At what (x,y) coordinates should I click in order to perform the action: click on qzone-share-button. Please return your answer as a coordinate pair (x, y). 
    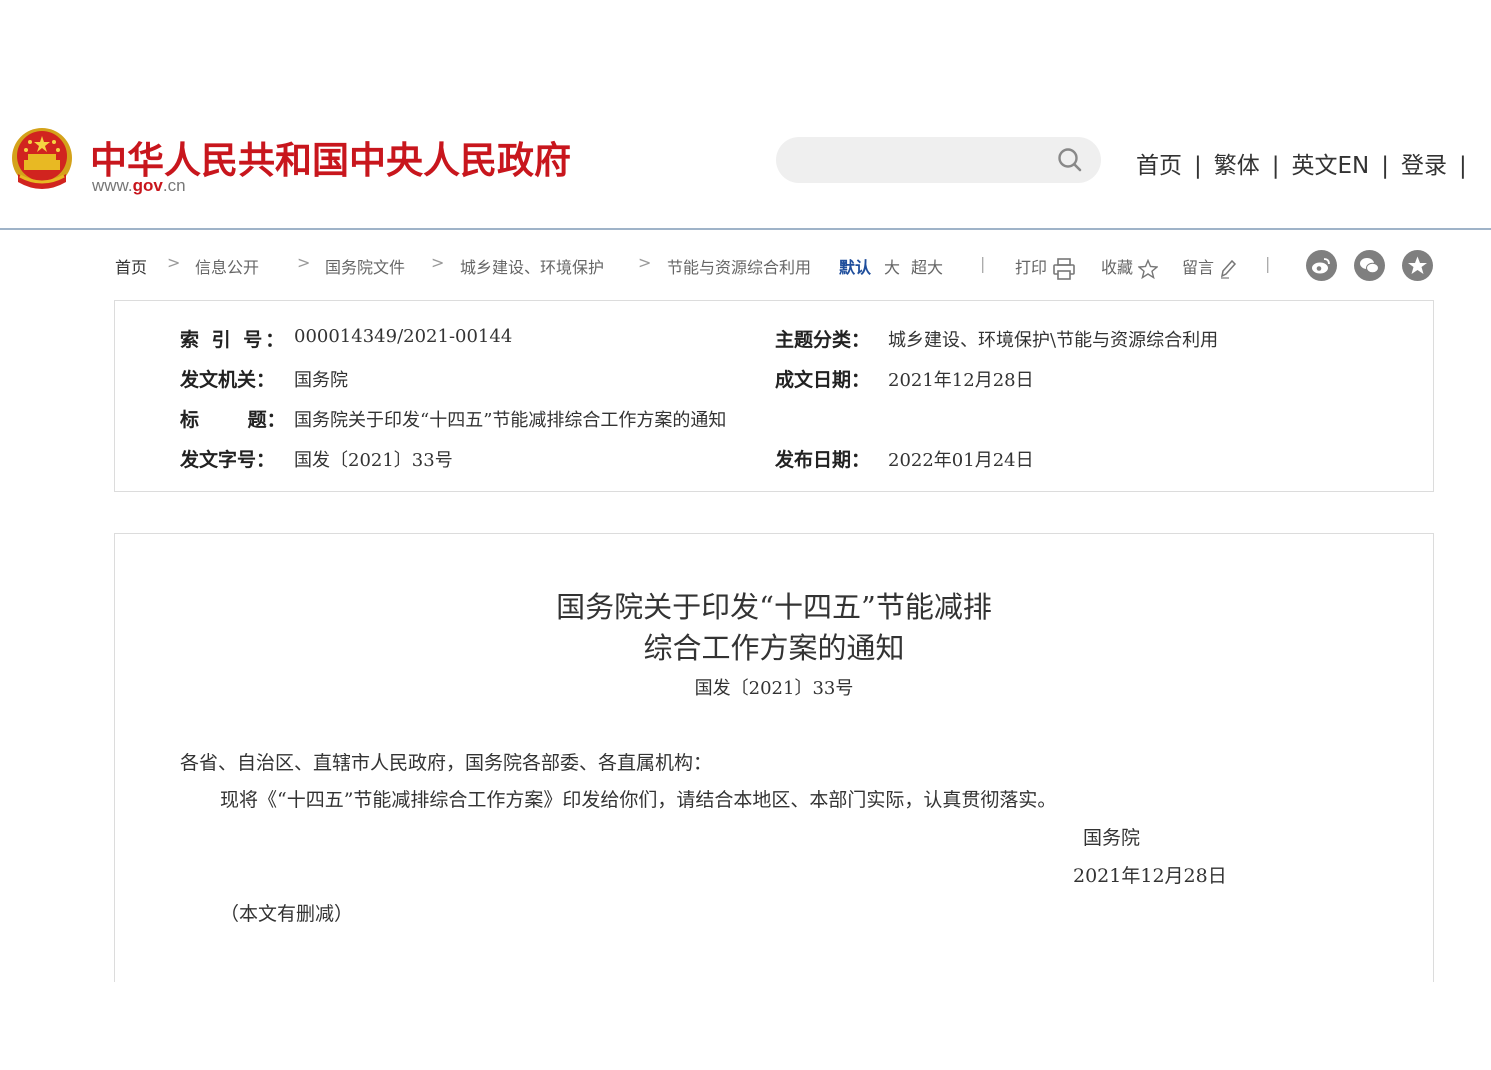
    Looking at the image, I should click on (1417, 265).